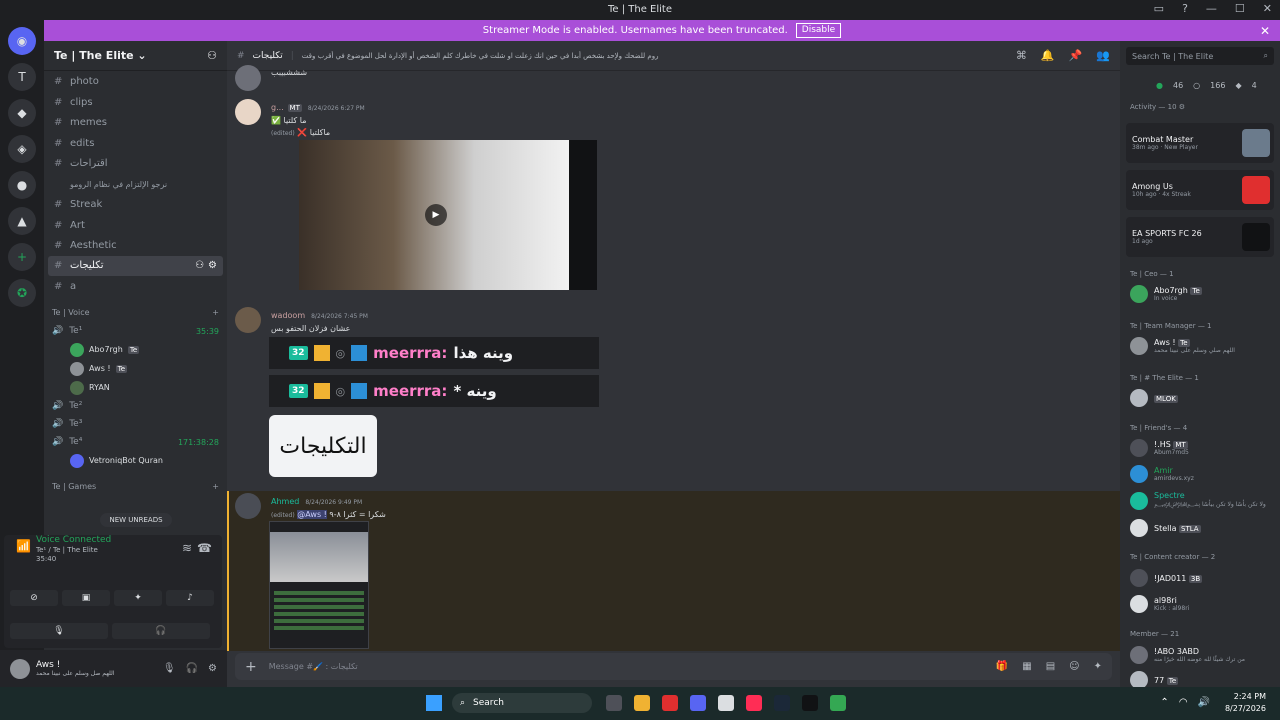 Image resolution: width=1280 pixels, height=720 pixels. What do you see at coordinates (135, 123) in the screenshot?
I see `channel-memes: # memes` at bounding box center [135, 123].